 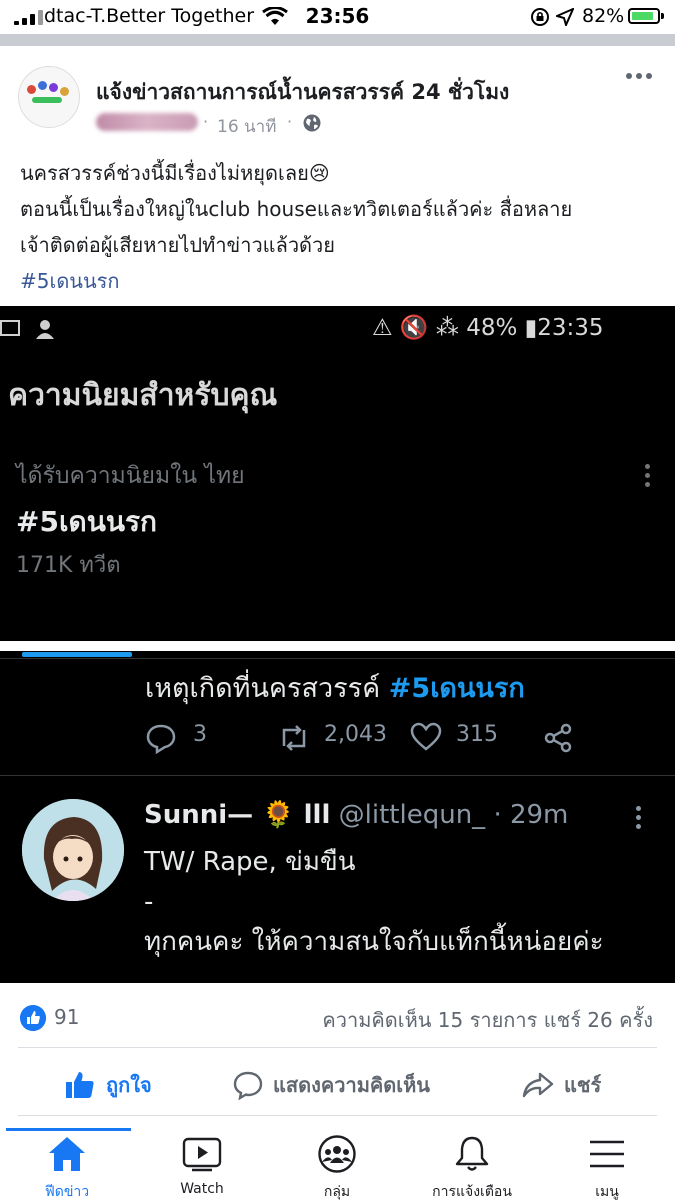 What do you see at coordinates (538, 1085) in the screenshot?
I see `share-arrow-icon` at bounding box center [538, 1085].